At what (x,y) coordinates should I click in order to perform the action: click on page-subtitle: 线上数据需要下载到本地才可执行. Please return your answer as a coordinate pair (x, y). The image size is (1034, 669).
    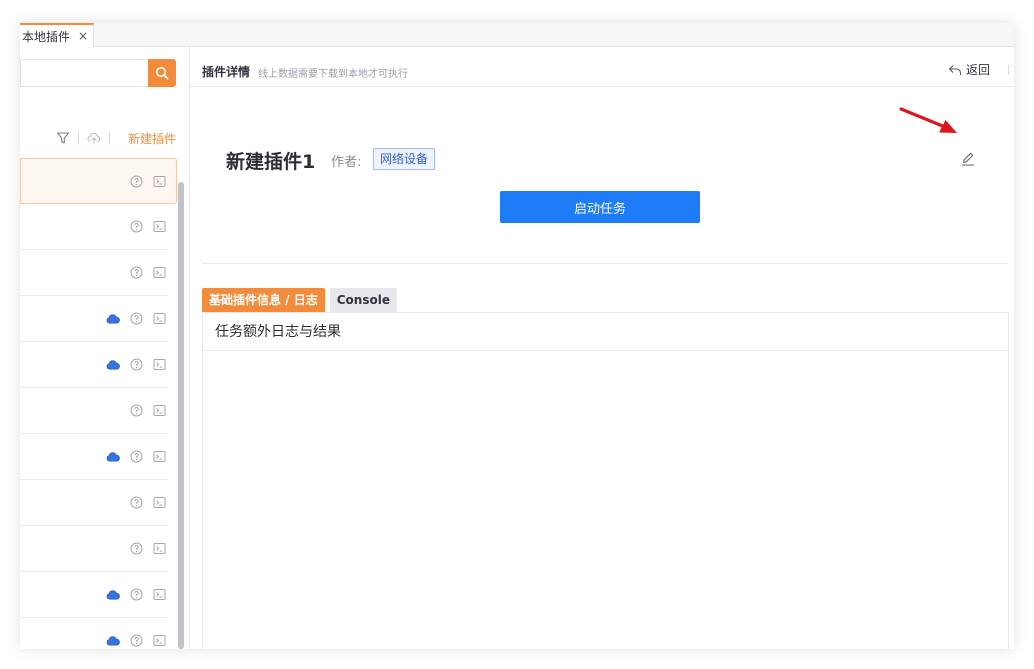
    Looking at the image, I should click on (333, 74).